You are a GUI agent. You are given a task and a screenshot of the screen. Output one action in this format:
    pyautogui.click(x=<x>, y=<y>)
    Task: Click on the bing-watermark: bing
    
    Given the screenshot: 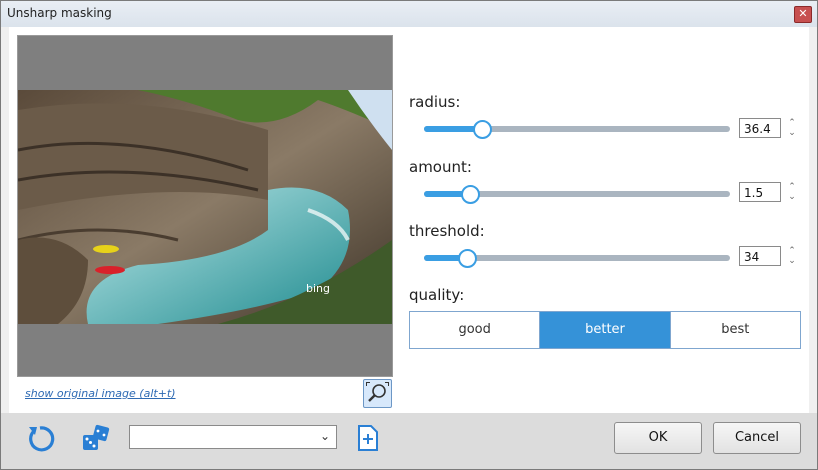 What is the action you would take?
    pyautogui.click(x=318, y=288)
    